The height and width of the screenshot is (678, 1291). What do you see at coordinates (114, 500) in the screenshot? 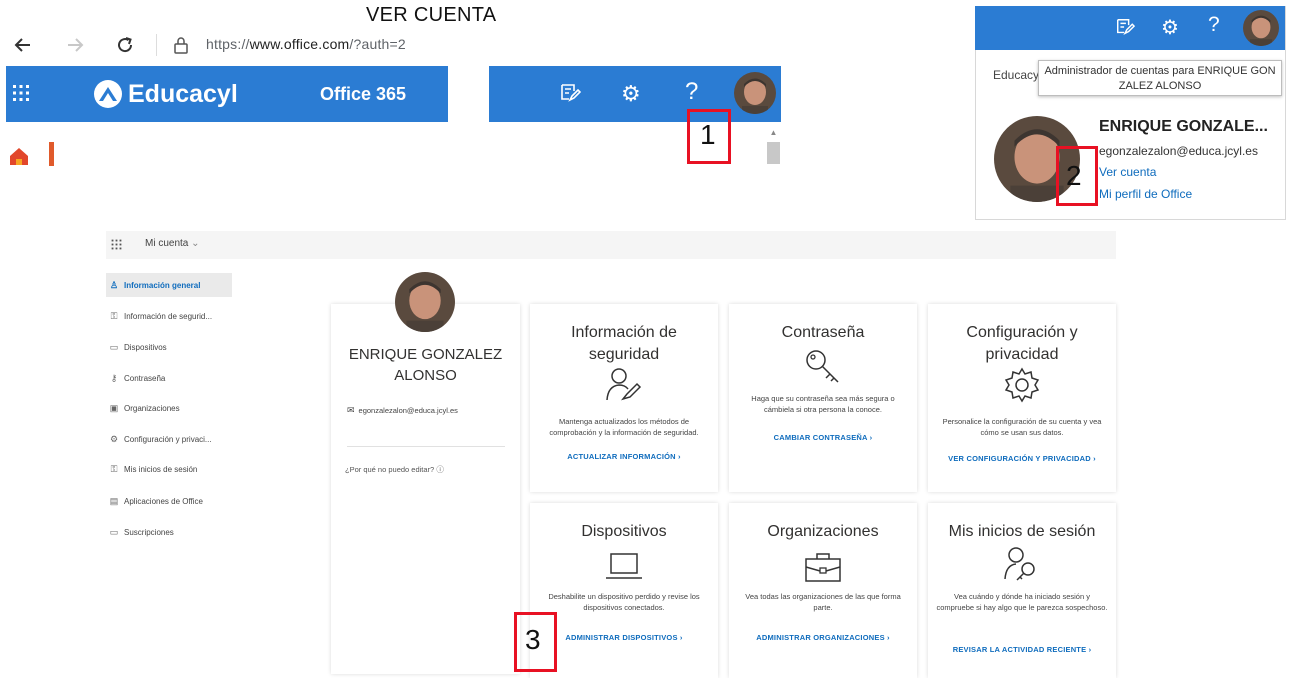
I see `apps-icon: ▤` at bounding box center [114, 500].